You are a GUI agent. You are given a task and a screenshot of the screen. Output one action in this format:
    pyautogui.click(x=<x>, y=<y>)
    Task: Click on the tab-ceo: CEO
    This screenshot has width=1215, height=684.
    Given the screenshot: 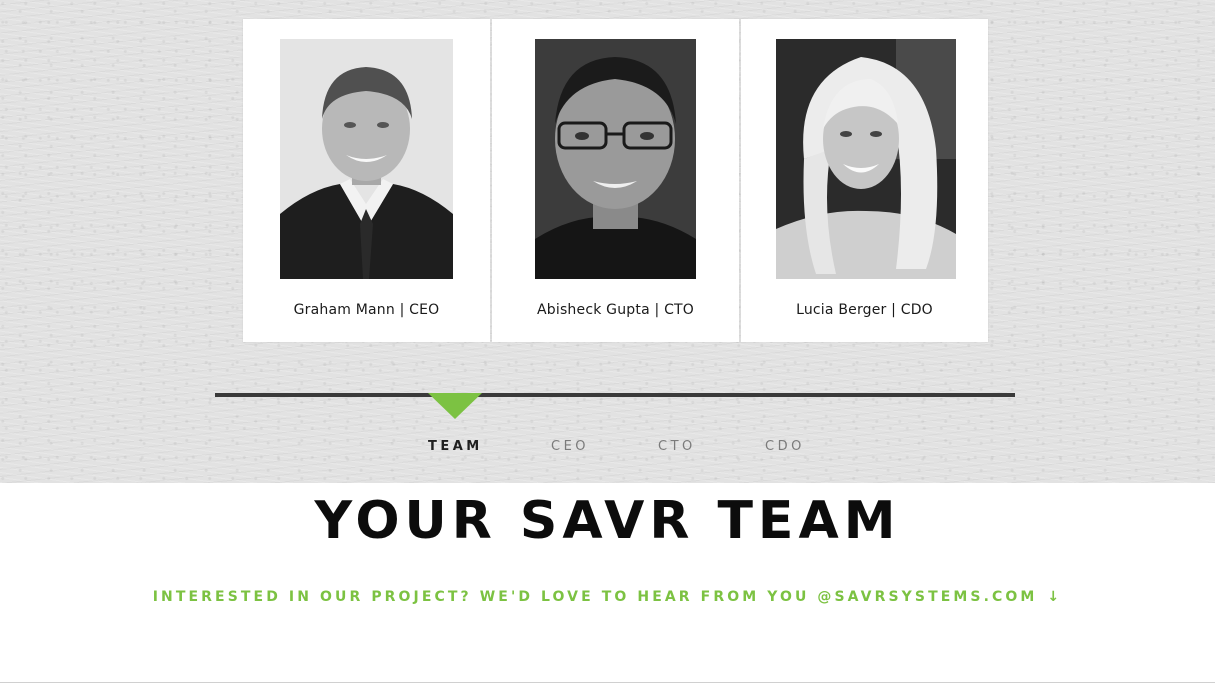 What is the action you would take?
    pyautogui.click(x=570, y=446)
    